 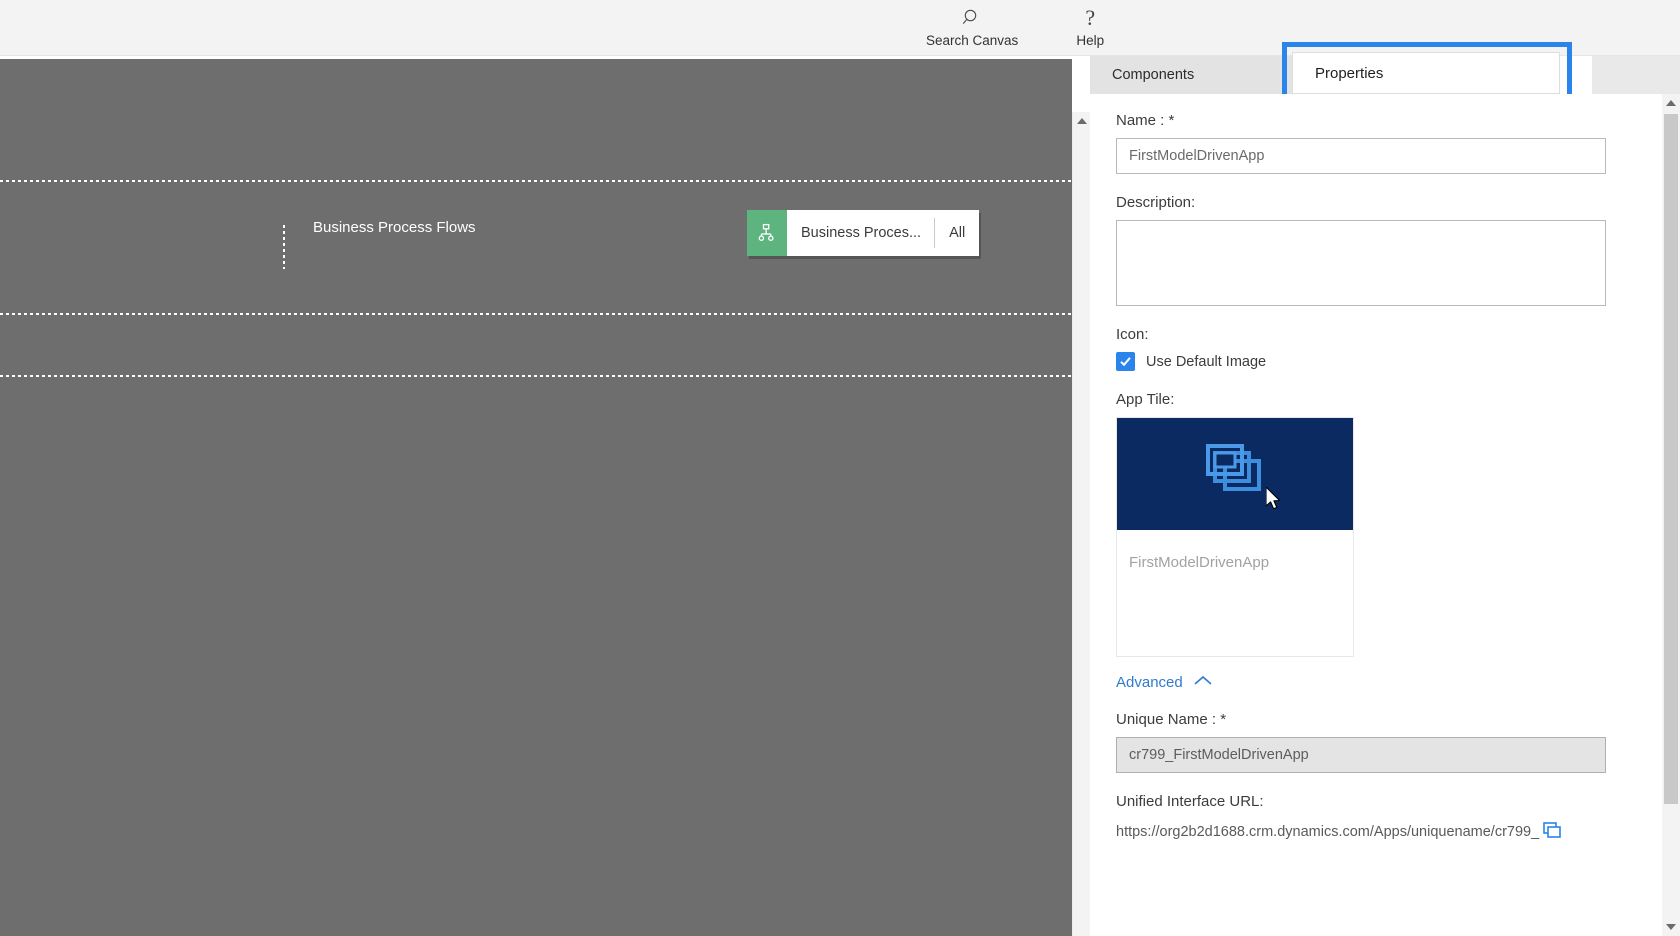 I want to click on search-canvas-button: Search Canvas, so click(x=972, y=24).